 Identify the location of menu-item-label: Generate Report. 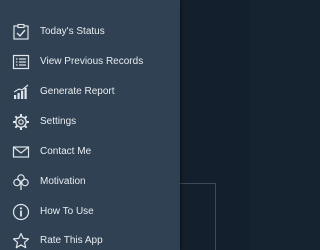
(77, 91).